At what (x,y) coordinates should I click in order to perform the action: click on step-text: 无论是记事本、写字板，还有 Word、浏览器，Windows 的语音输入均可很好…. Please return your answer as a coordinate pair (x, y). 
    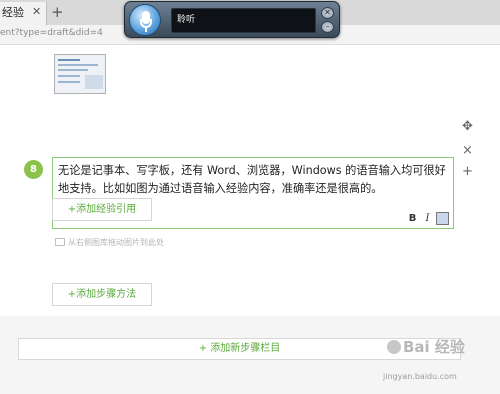
    Looking at the image, I should click on (252, 179).